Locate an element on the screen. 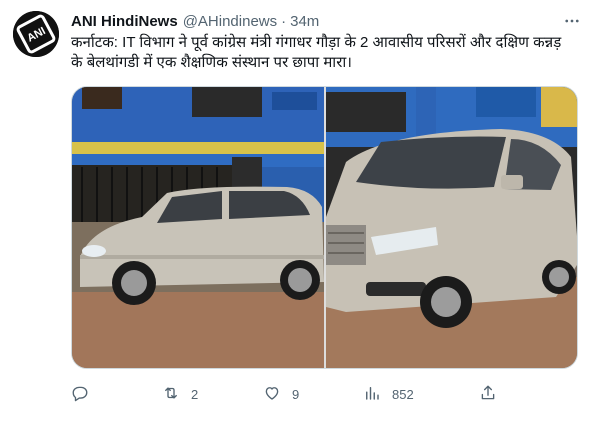 The height and width of the screenshot is (425, 597). tweet-actions: 2 9 852 is located at coordinates (291, 394).